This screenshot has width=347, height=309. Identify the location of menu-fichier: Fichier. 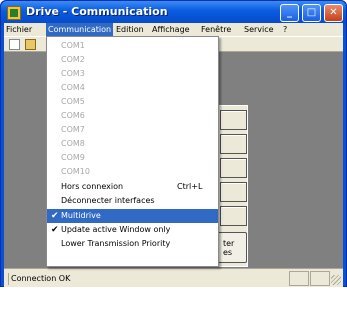
(19, 29).